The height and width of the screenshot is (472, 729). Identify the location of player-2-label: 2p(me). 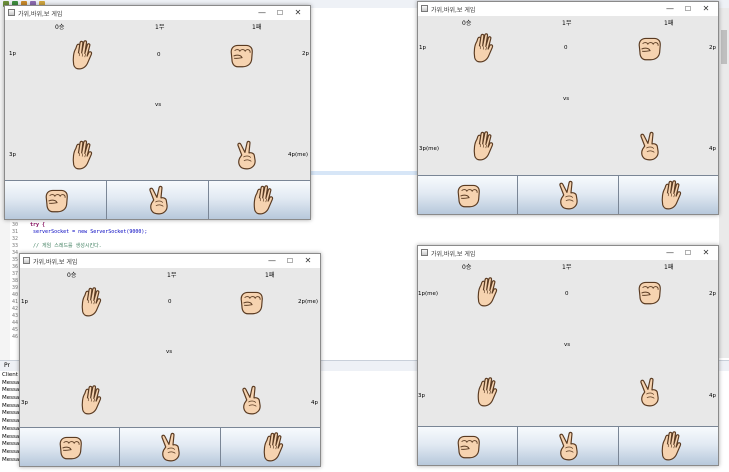
(308, 302).